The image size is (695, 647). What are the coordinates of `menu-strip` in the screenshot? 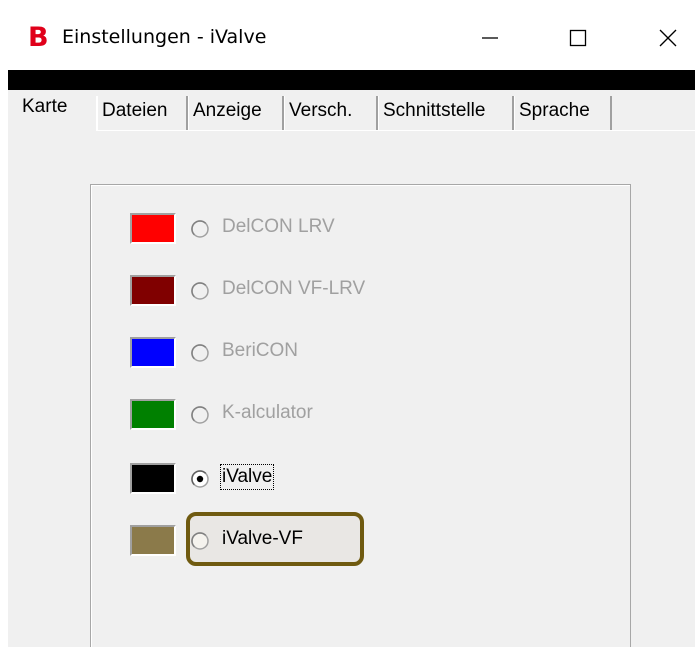 It's located at (351, 80).